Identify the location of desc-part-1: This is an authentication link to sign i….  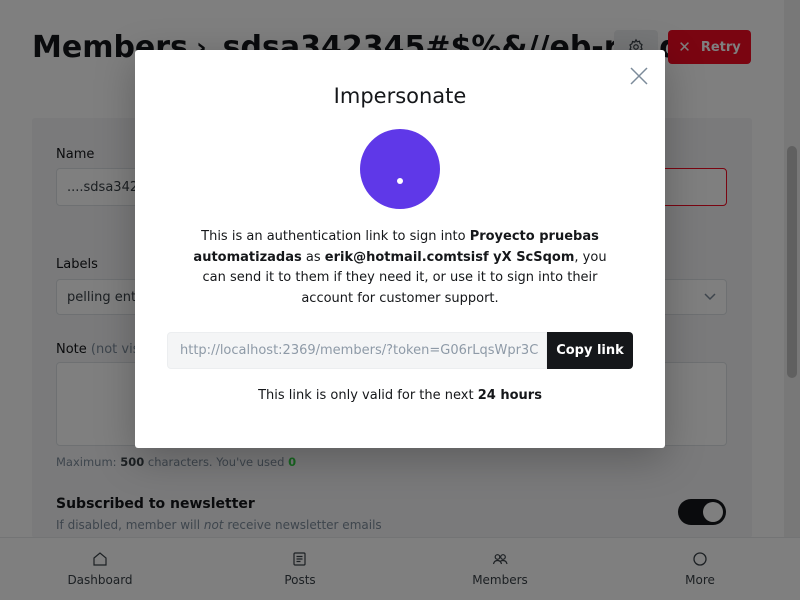
(335, 236).